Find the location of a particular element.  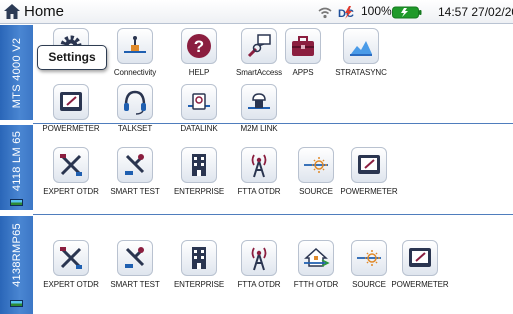

app-stratasync: STRATASYNC is located at coordinates (361, 57).